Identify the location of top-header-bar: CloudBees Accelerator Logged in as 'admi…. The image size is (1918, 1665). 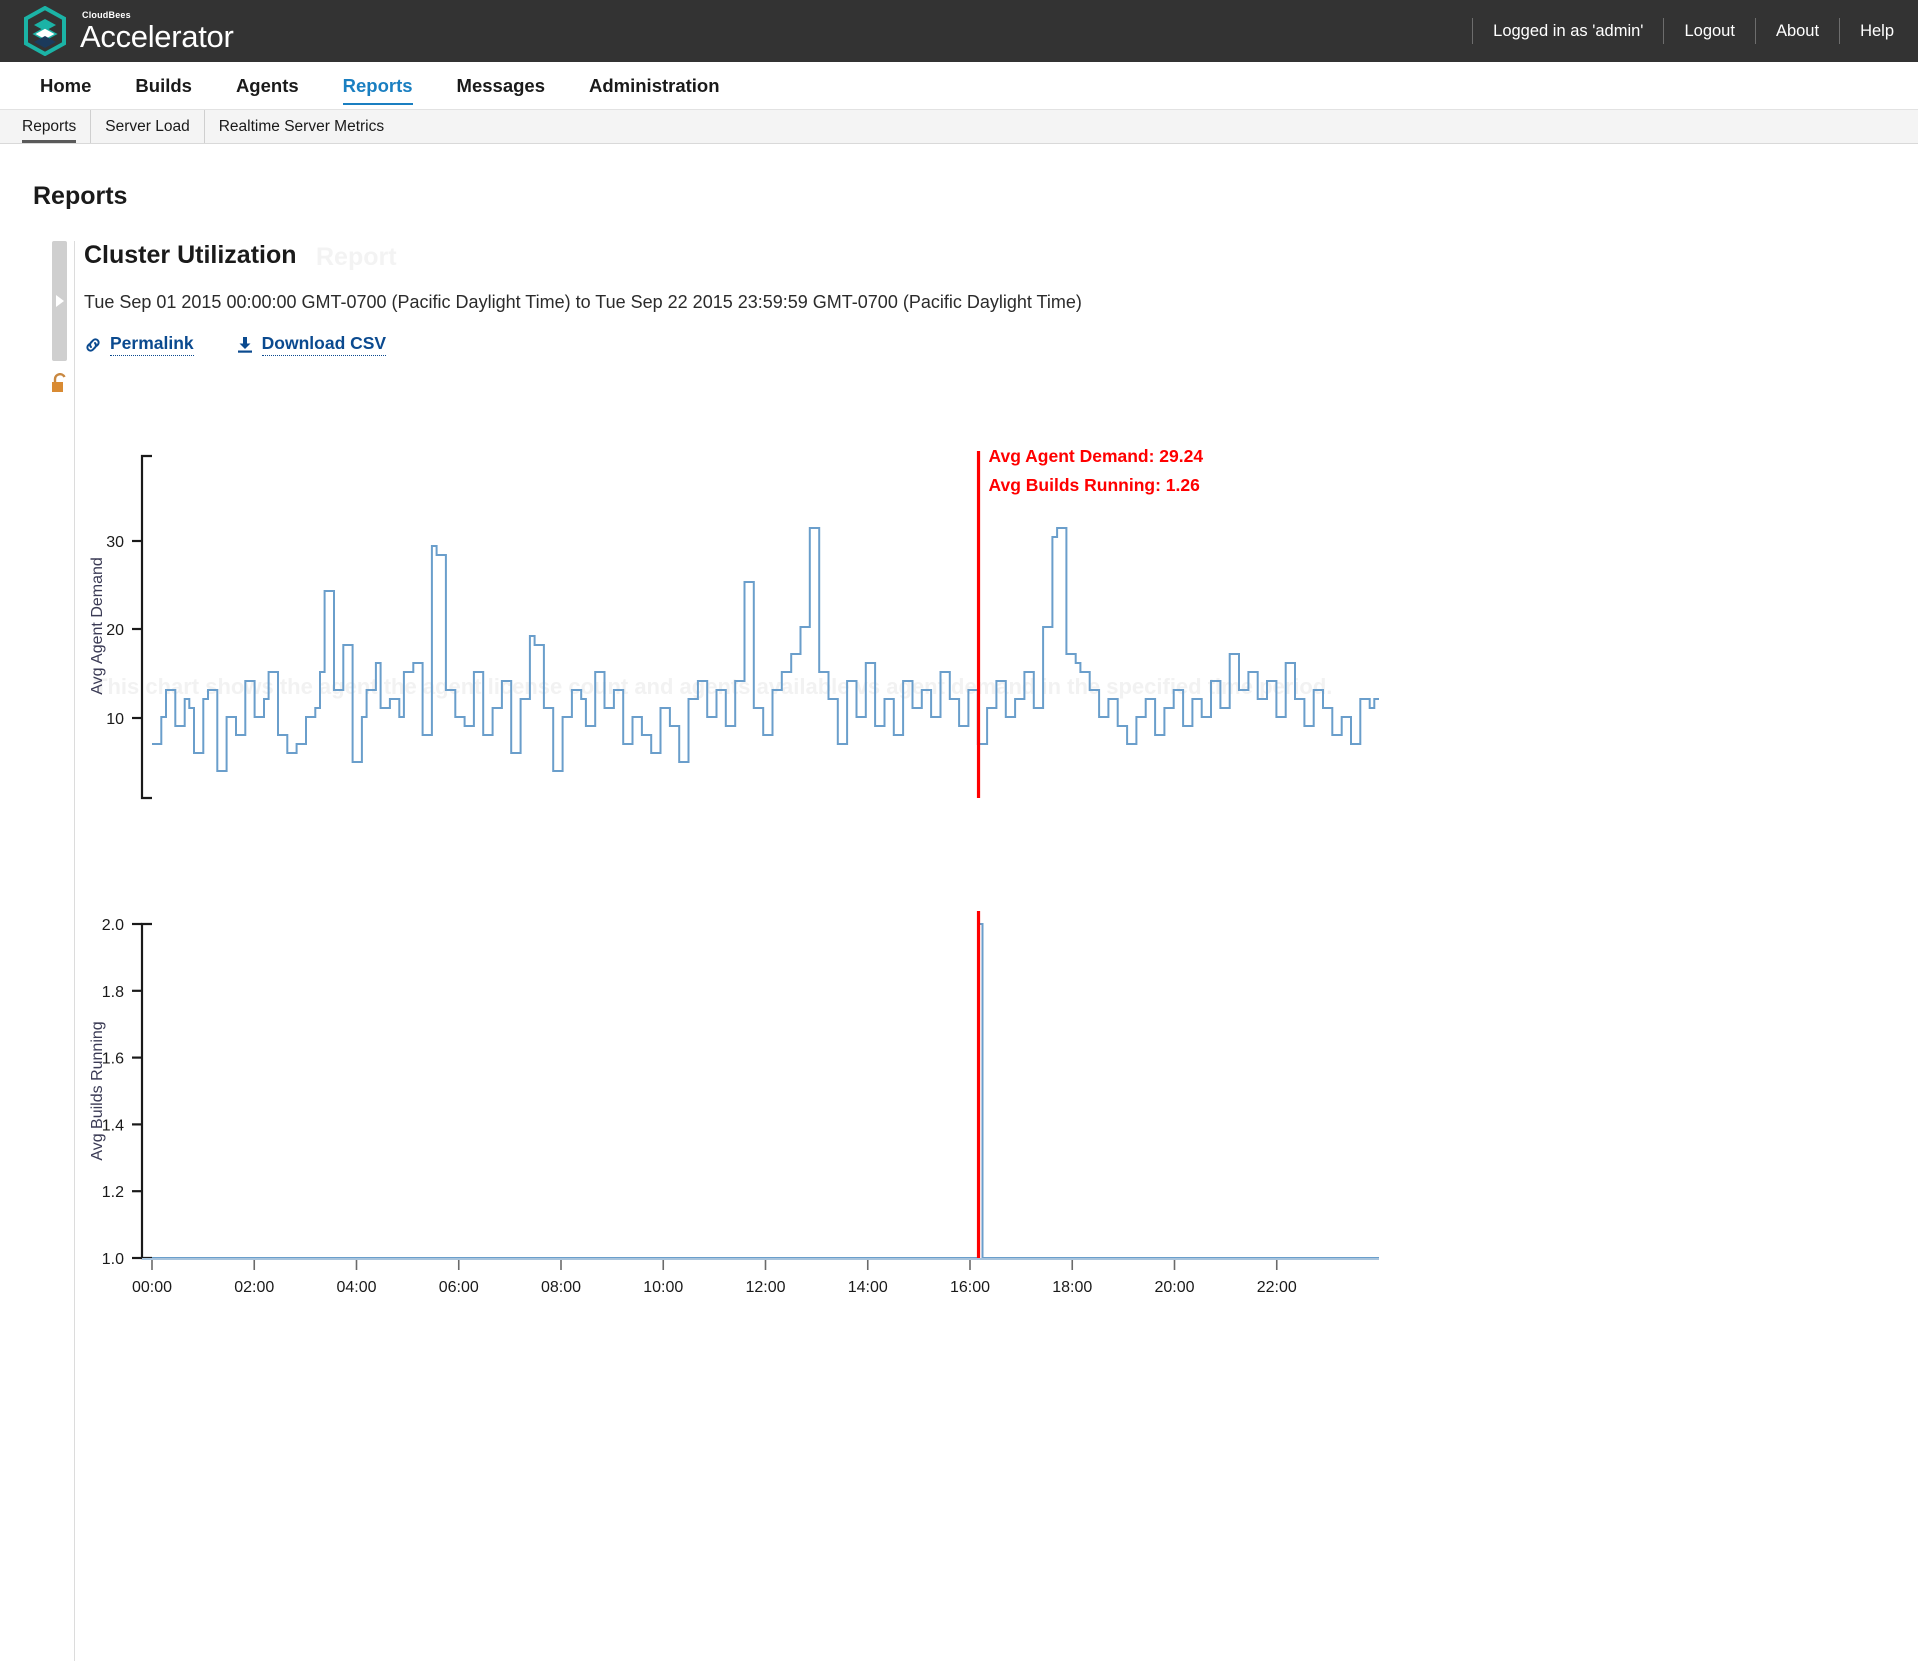
(959, 31).